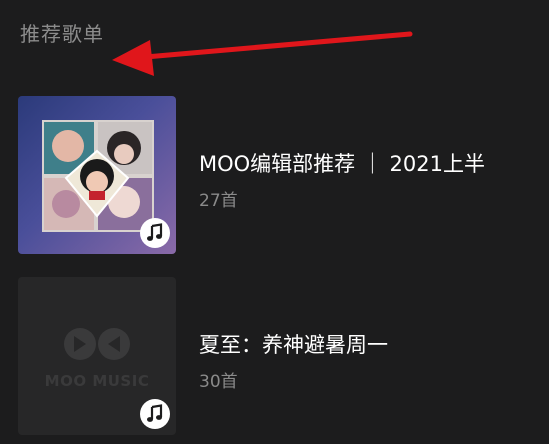 The width and height of the screenshot is (549, 444). Describe the element at coordinates (218, 382) in the screenshot. I see `playlist-track-count: 30首` at that location.